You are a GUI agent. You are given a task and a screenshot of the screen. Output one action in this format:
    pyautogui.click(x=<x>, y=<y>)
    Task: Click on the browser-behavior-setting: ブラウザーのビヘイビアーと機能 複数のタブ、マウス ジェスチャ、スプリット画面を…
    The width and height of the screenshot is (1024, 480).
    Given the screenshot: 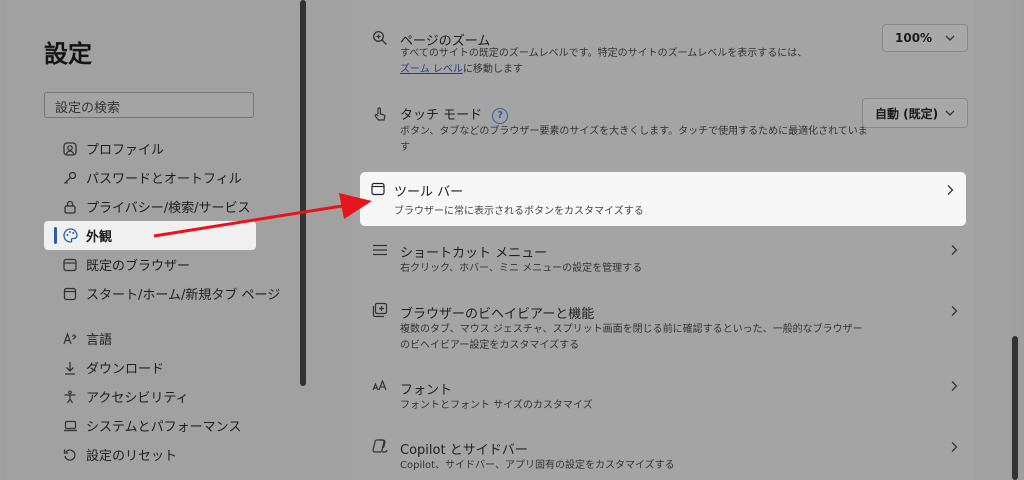 What is the action you would take?
    pyautogui.click(x=663, y=327)
    